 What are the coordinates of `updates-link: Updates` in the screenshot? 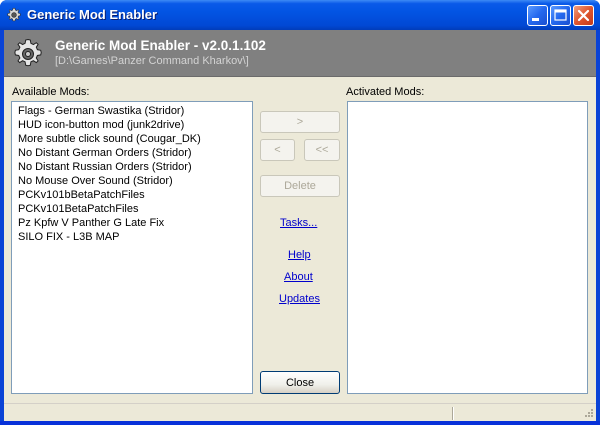 It's located at (299, 299).